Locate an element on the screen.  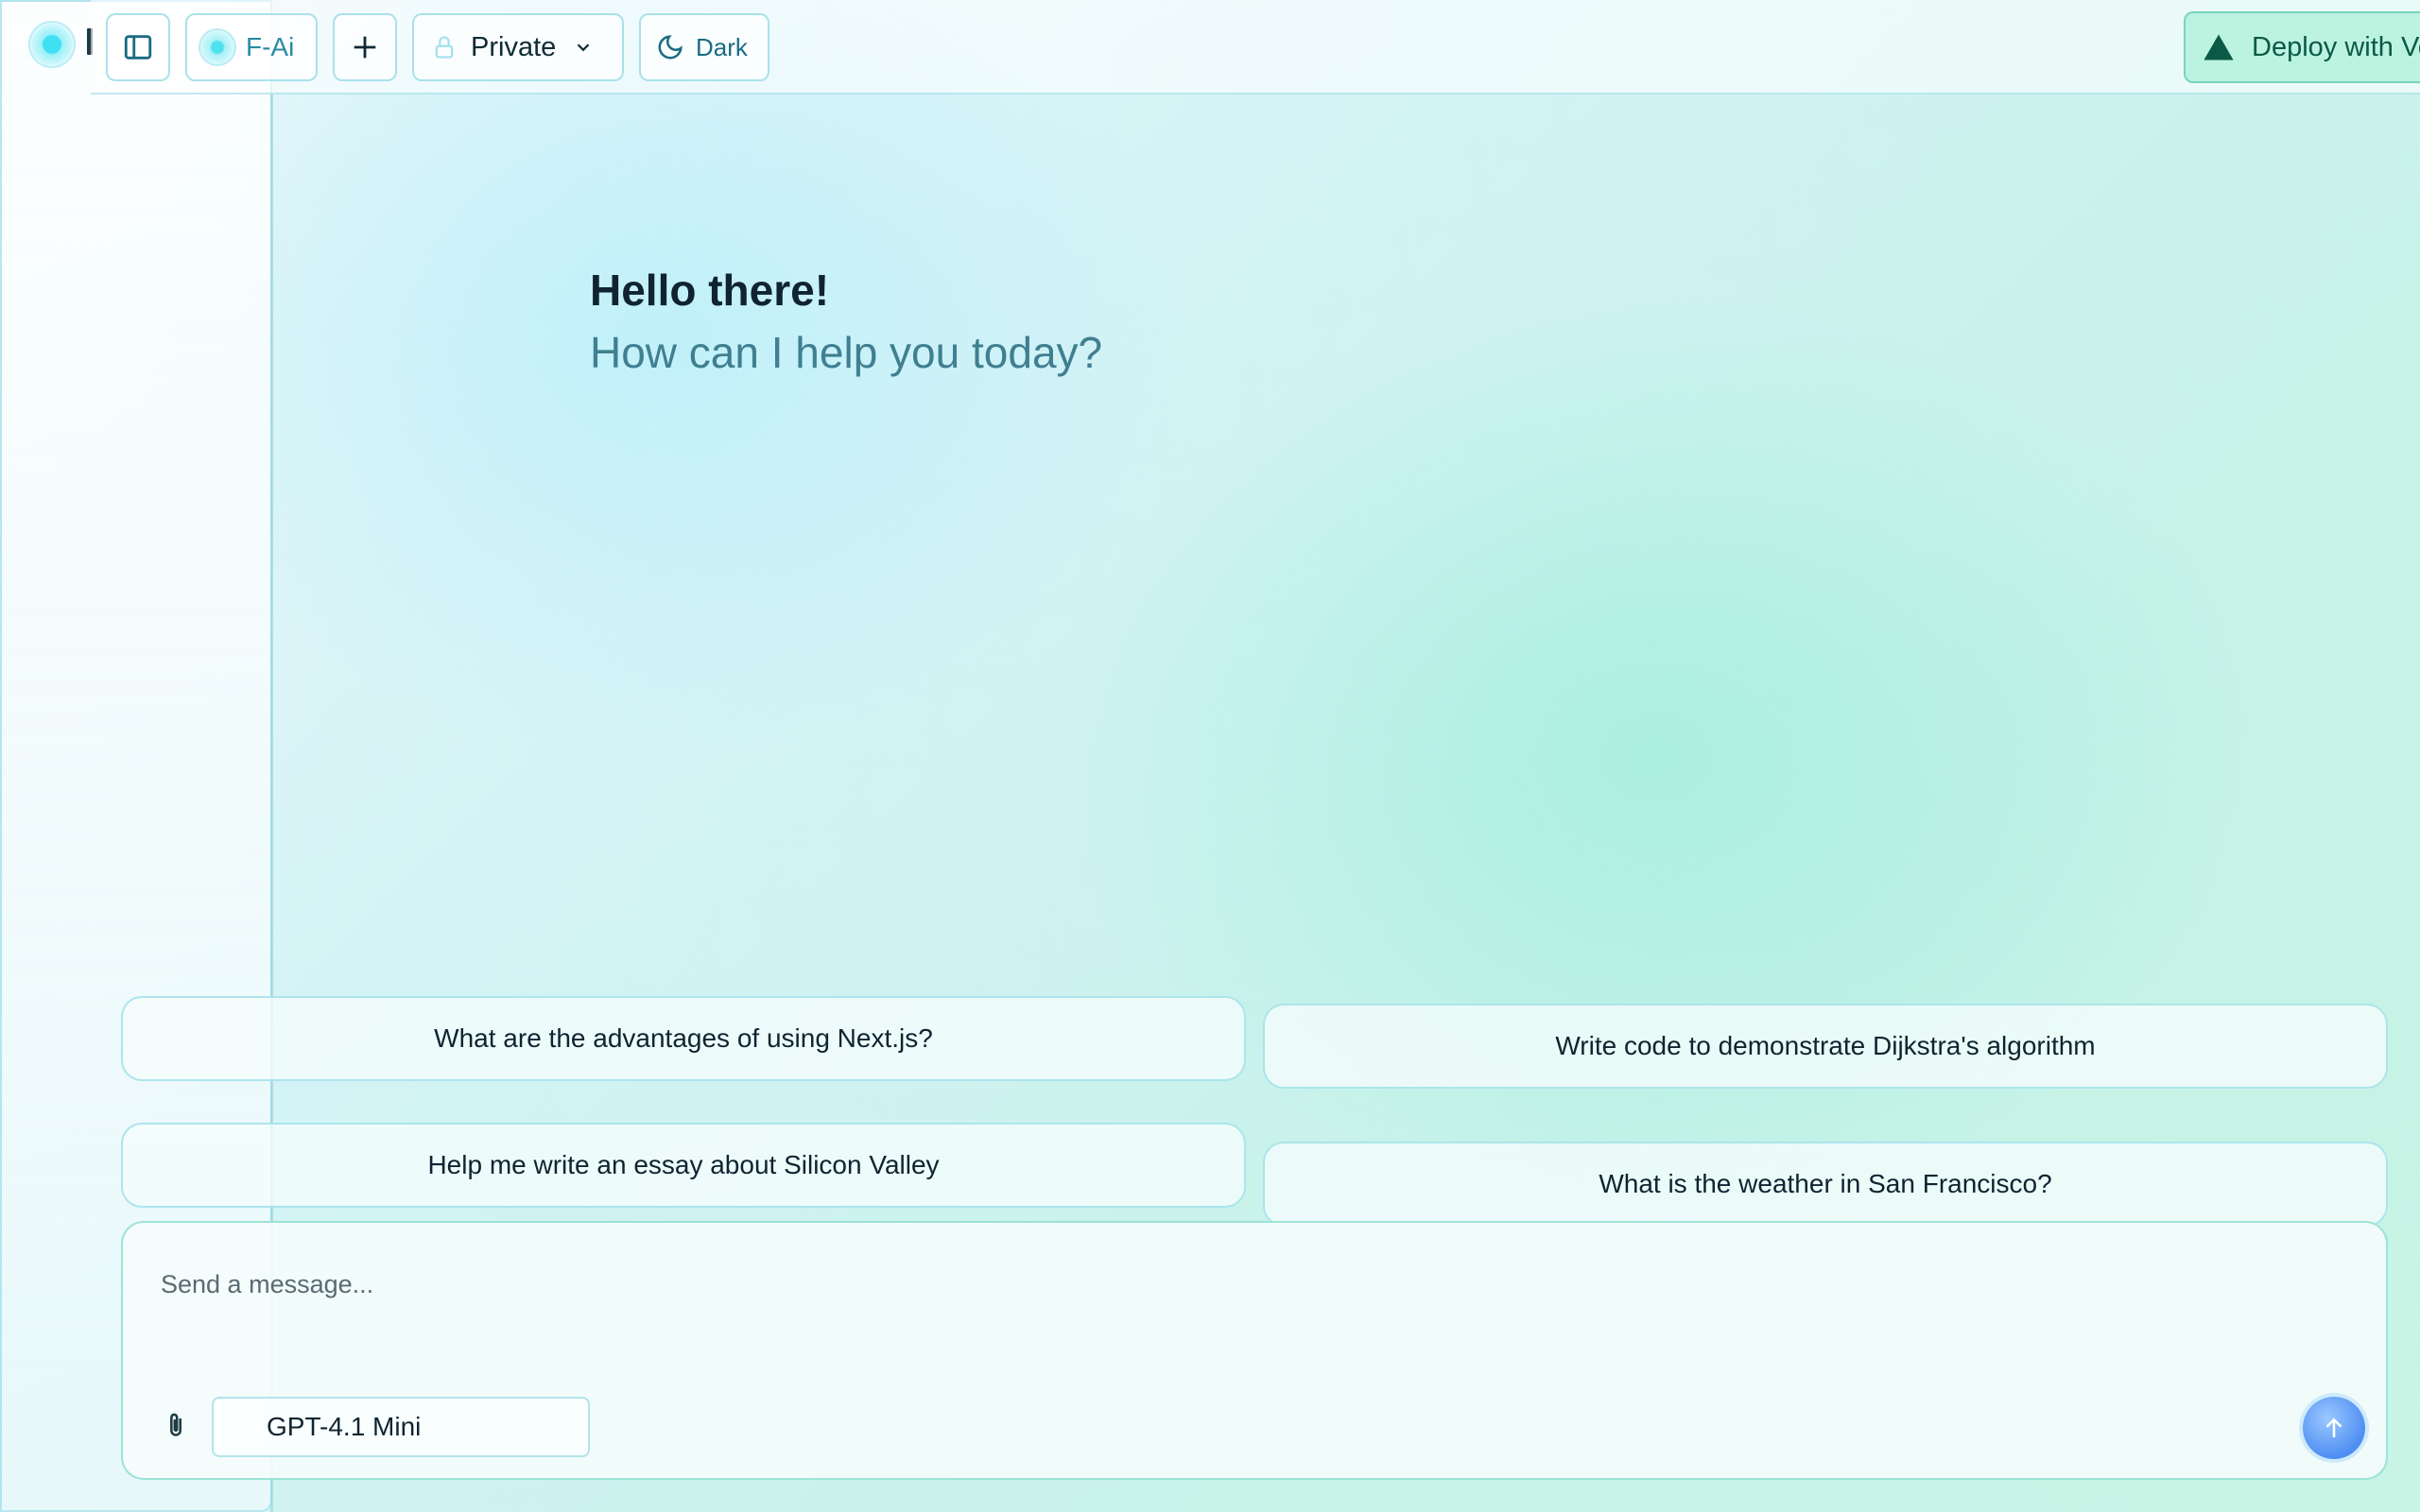
new-chat-button is located at coordinates (365, 47).